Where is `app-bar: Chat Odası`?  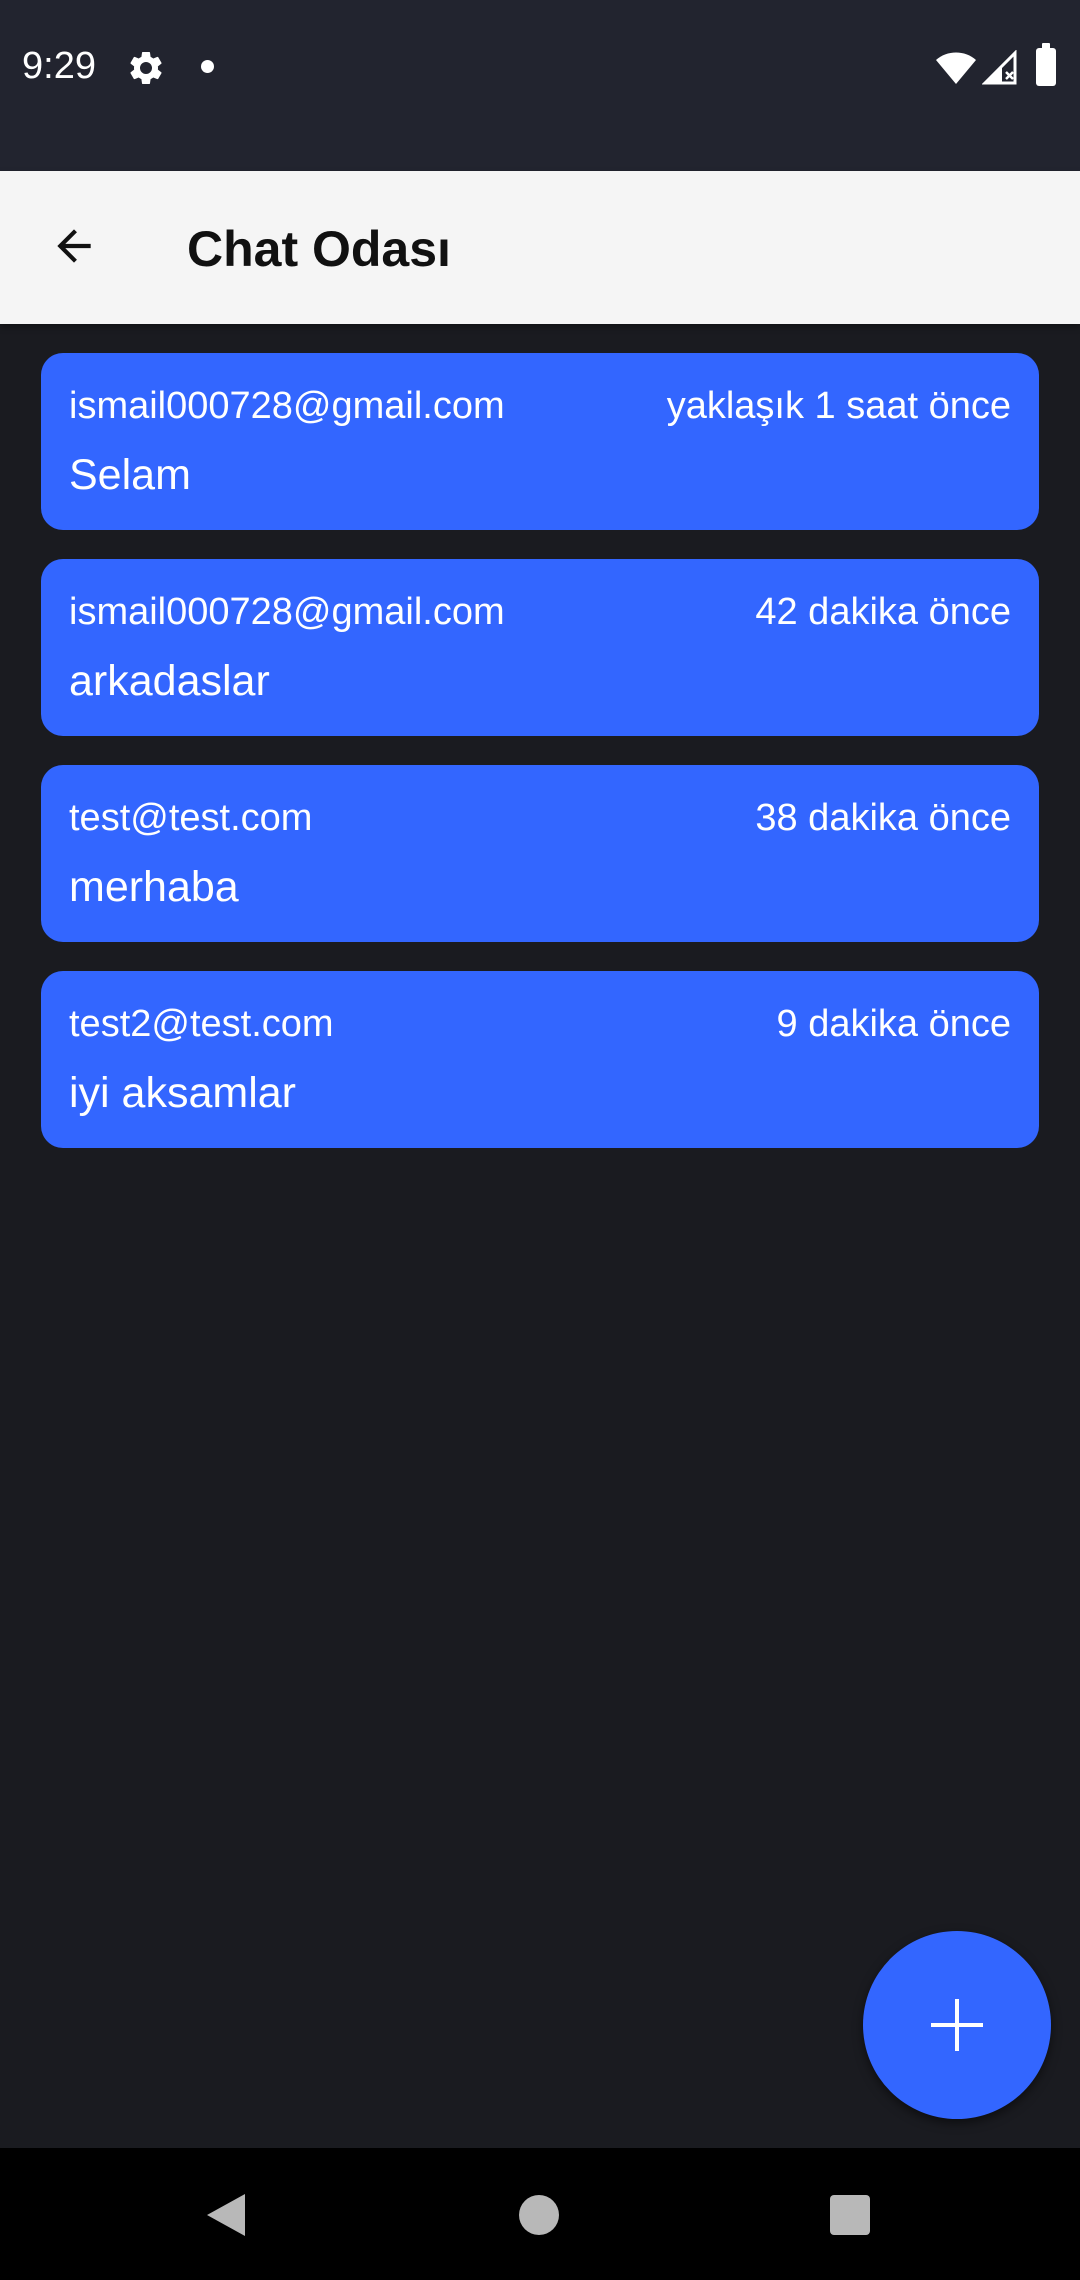 app-bar: Chat Odası is located at coordinates (540, 247).